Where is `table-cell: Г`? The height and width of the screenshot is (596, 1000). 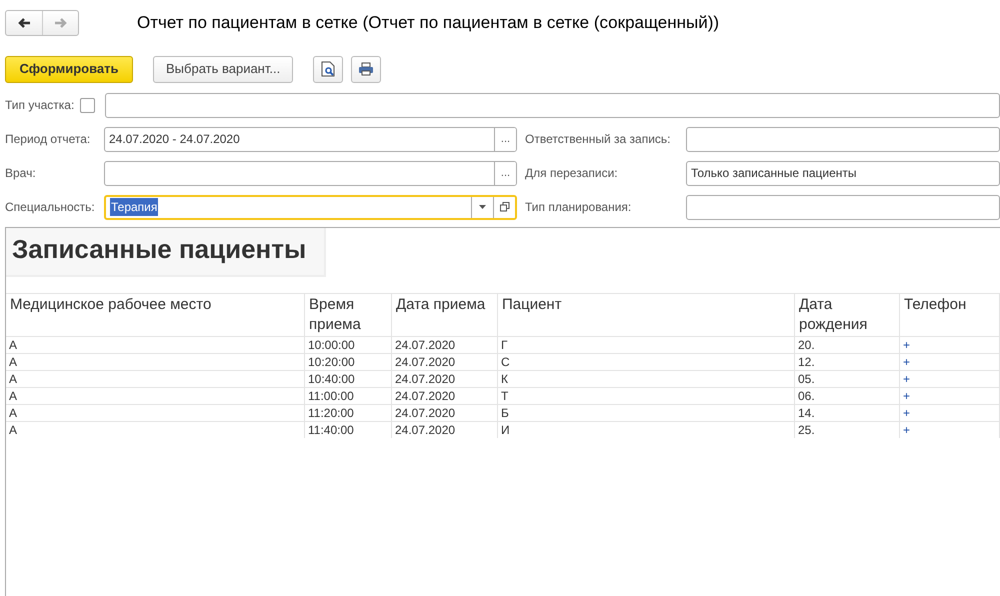
table-cell: Г is located at coordinates (646, 344).